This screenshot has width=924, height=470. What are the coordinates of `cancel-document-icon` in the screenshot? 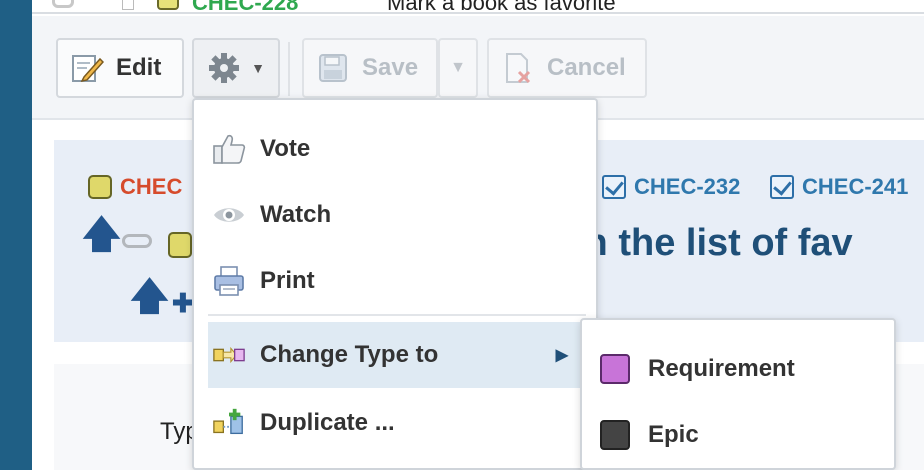 It's located at (518, 68).